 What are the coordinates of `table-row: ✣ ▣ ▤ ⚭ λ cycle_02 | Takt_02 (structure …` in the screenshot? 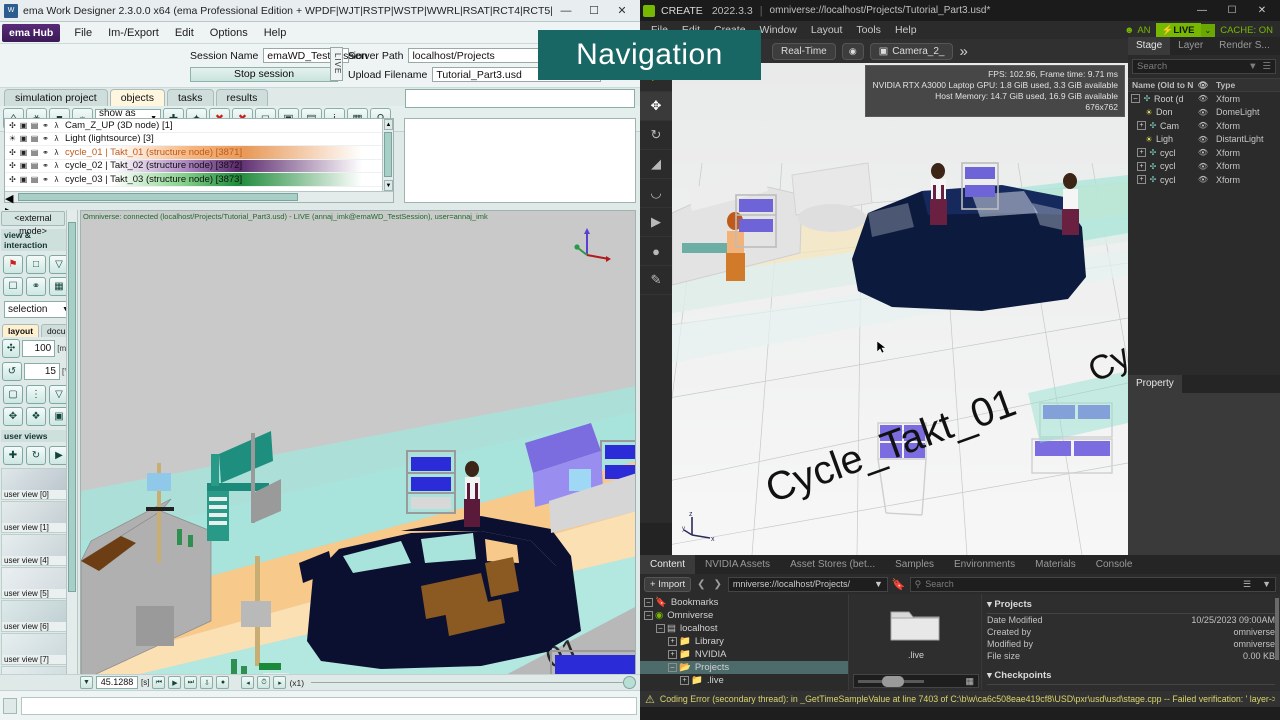 It's located at (199, 166).